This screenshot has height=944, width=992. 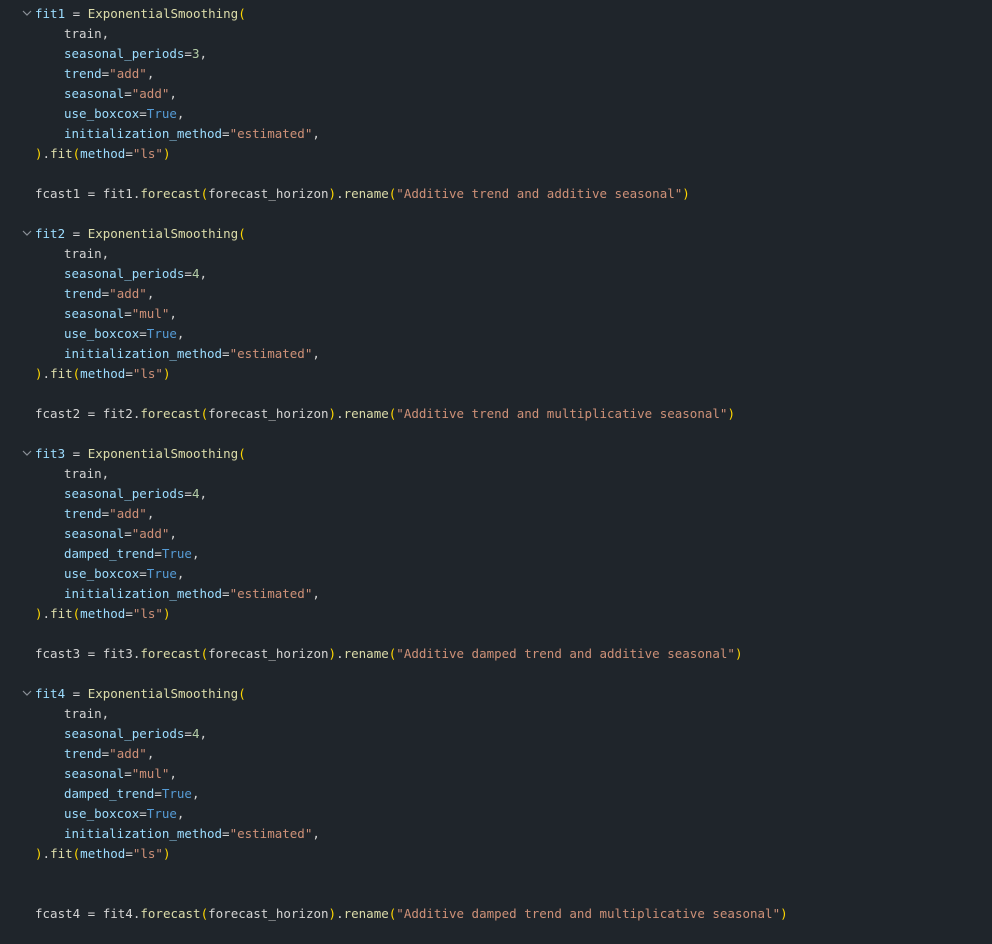 I want to click on code-token: trend, so click(x=83, y=293).